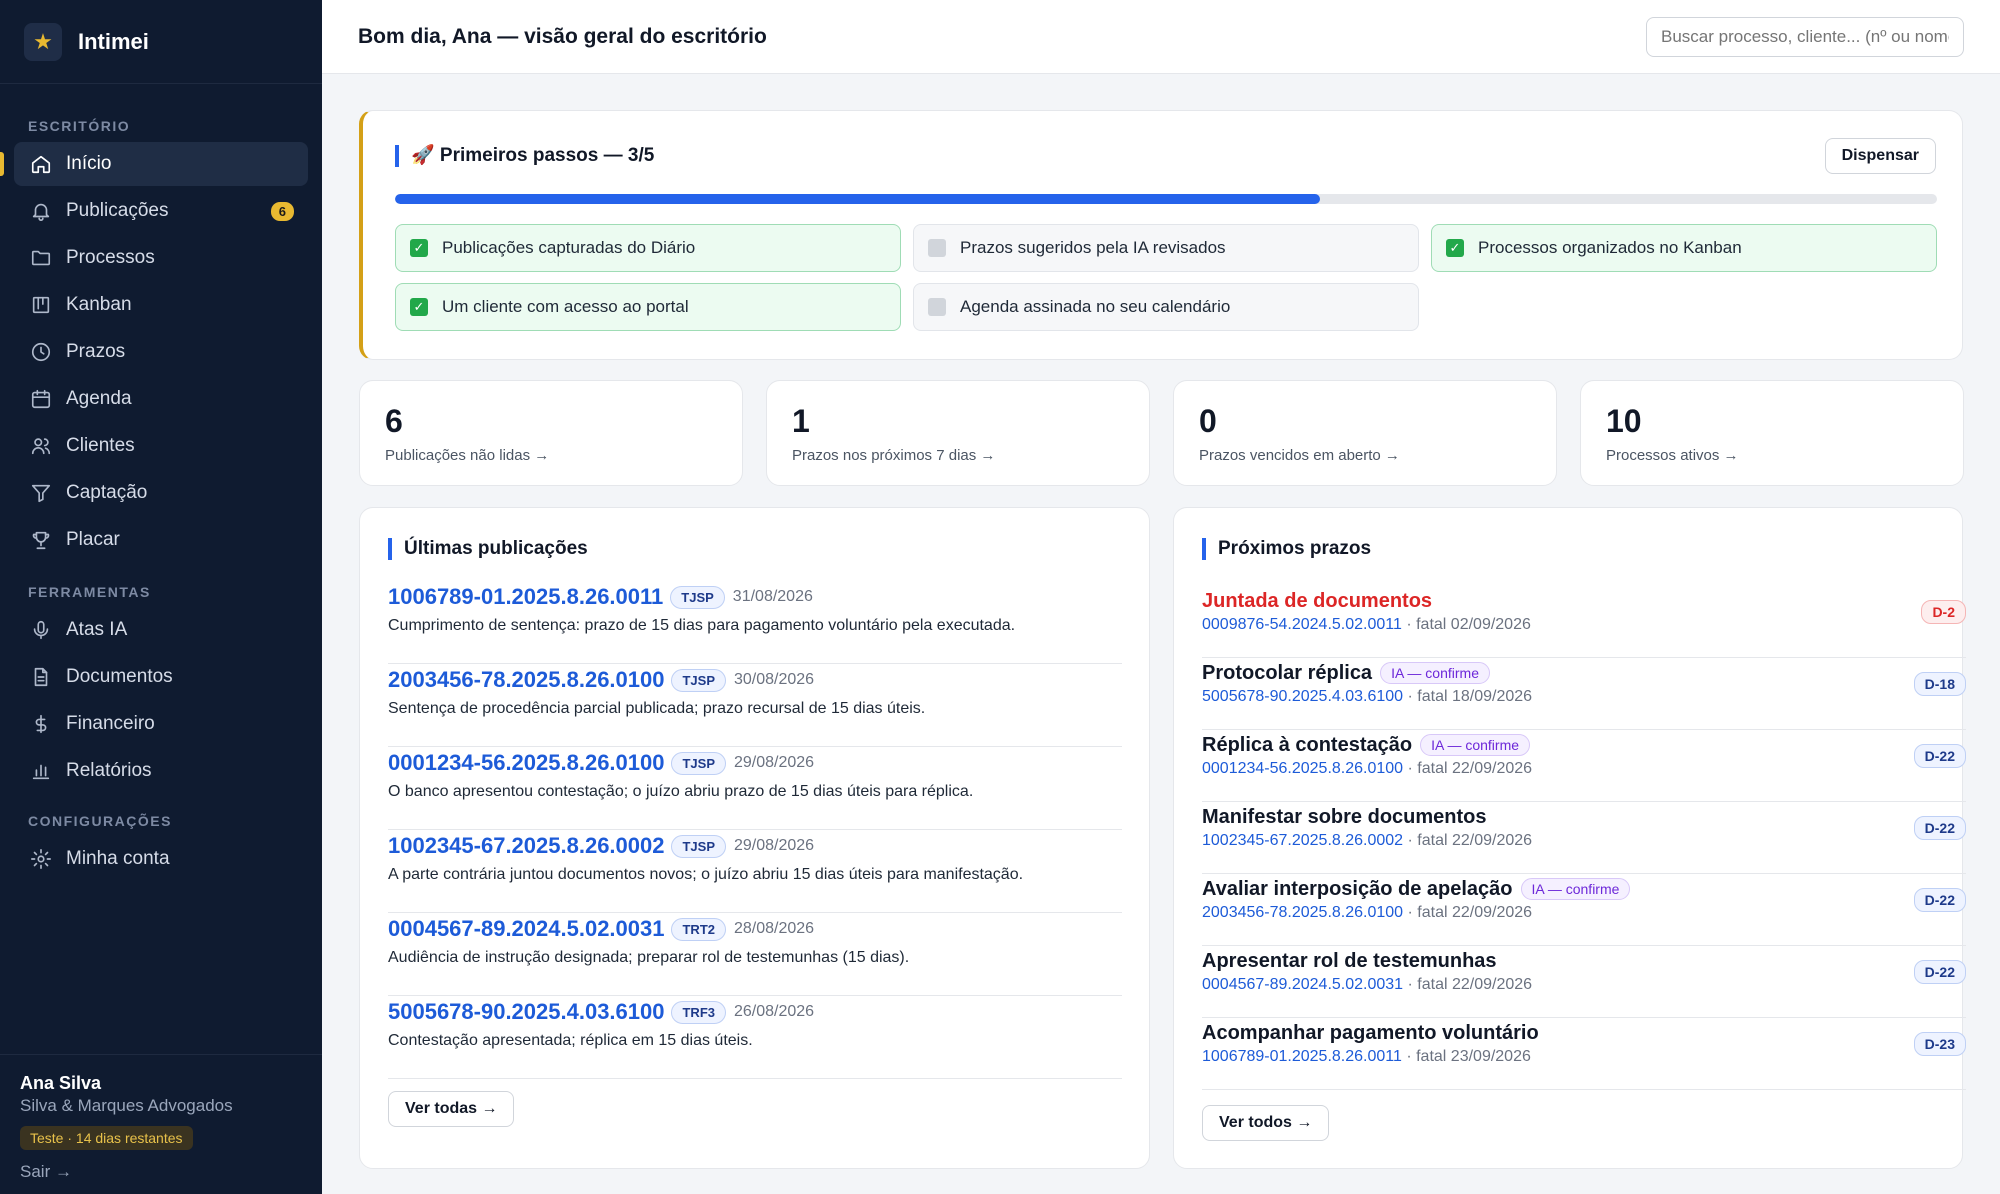  What do you see at coordinates (467, 455) in the screenshot?
I see `stat-label: Publicações não lidas →` at bounding box center [467, 455].